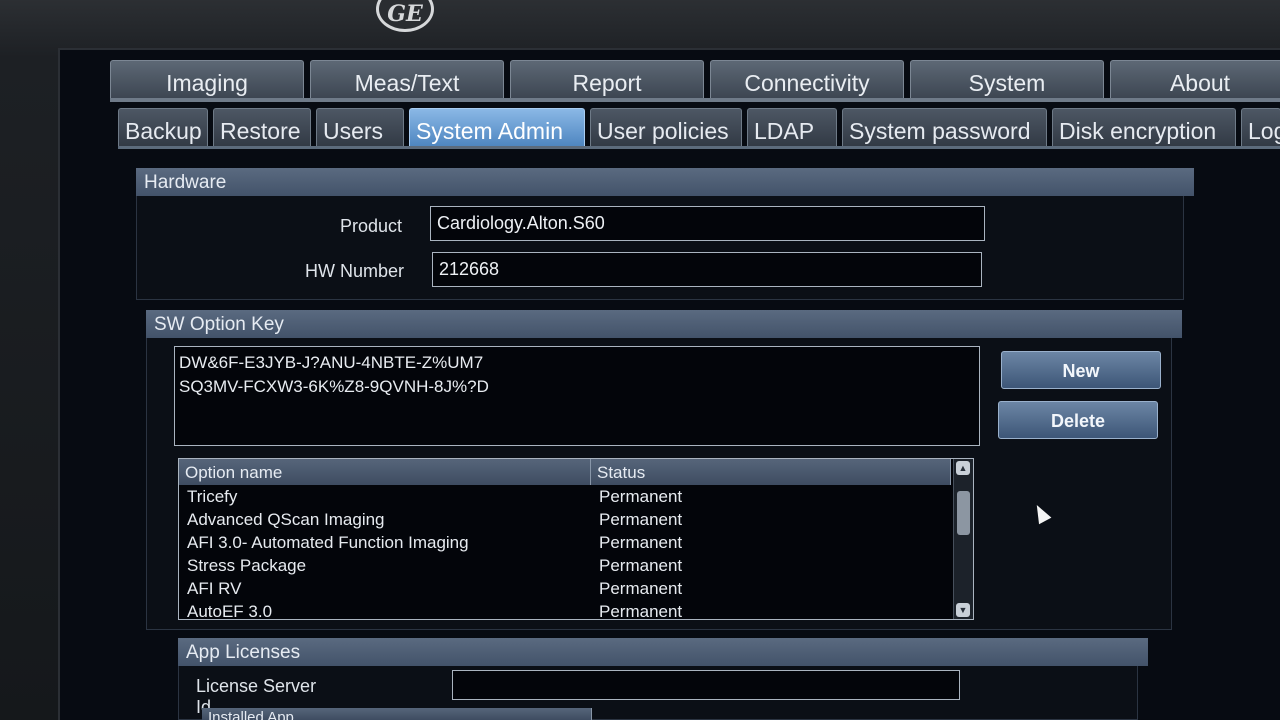 This screenshot has height=720, width=1280. I want to click on sw-option-key-header: SW Option Key, so click(664, 324).